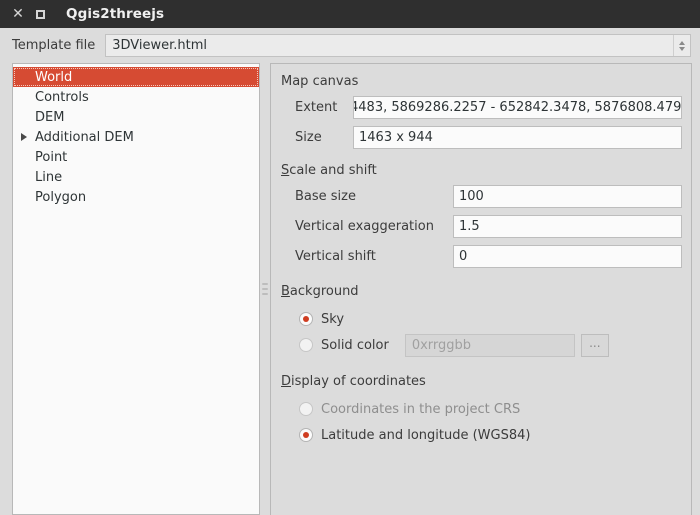  I want to click on window-title: Qgis2threejs, so click(115, 14).